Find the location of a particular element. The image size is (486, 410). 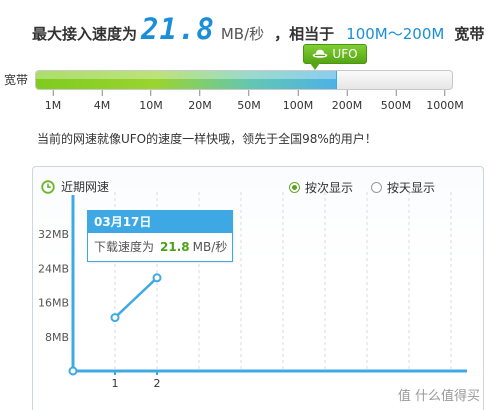

tooltip-value: 21.8 is located at coordinates (175, 247).